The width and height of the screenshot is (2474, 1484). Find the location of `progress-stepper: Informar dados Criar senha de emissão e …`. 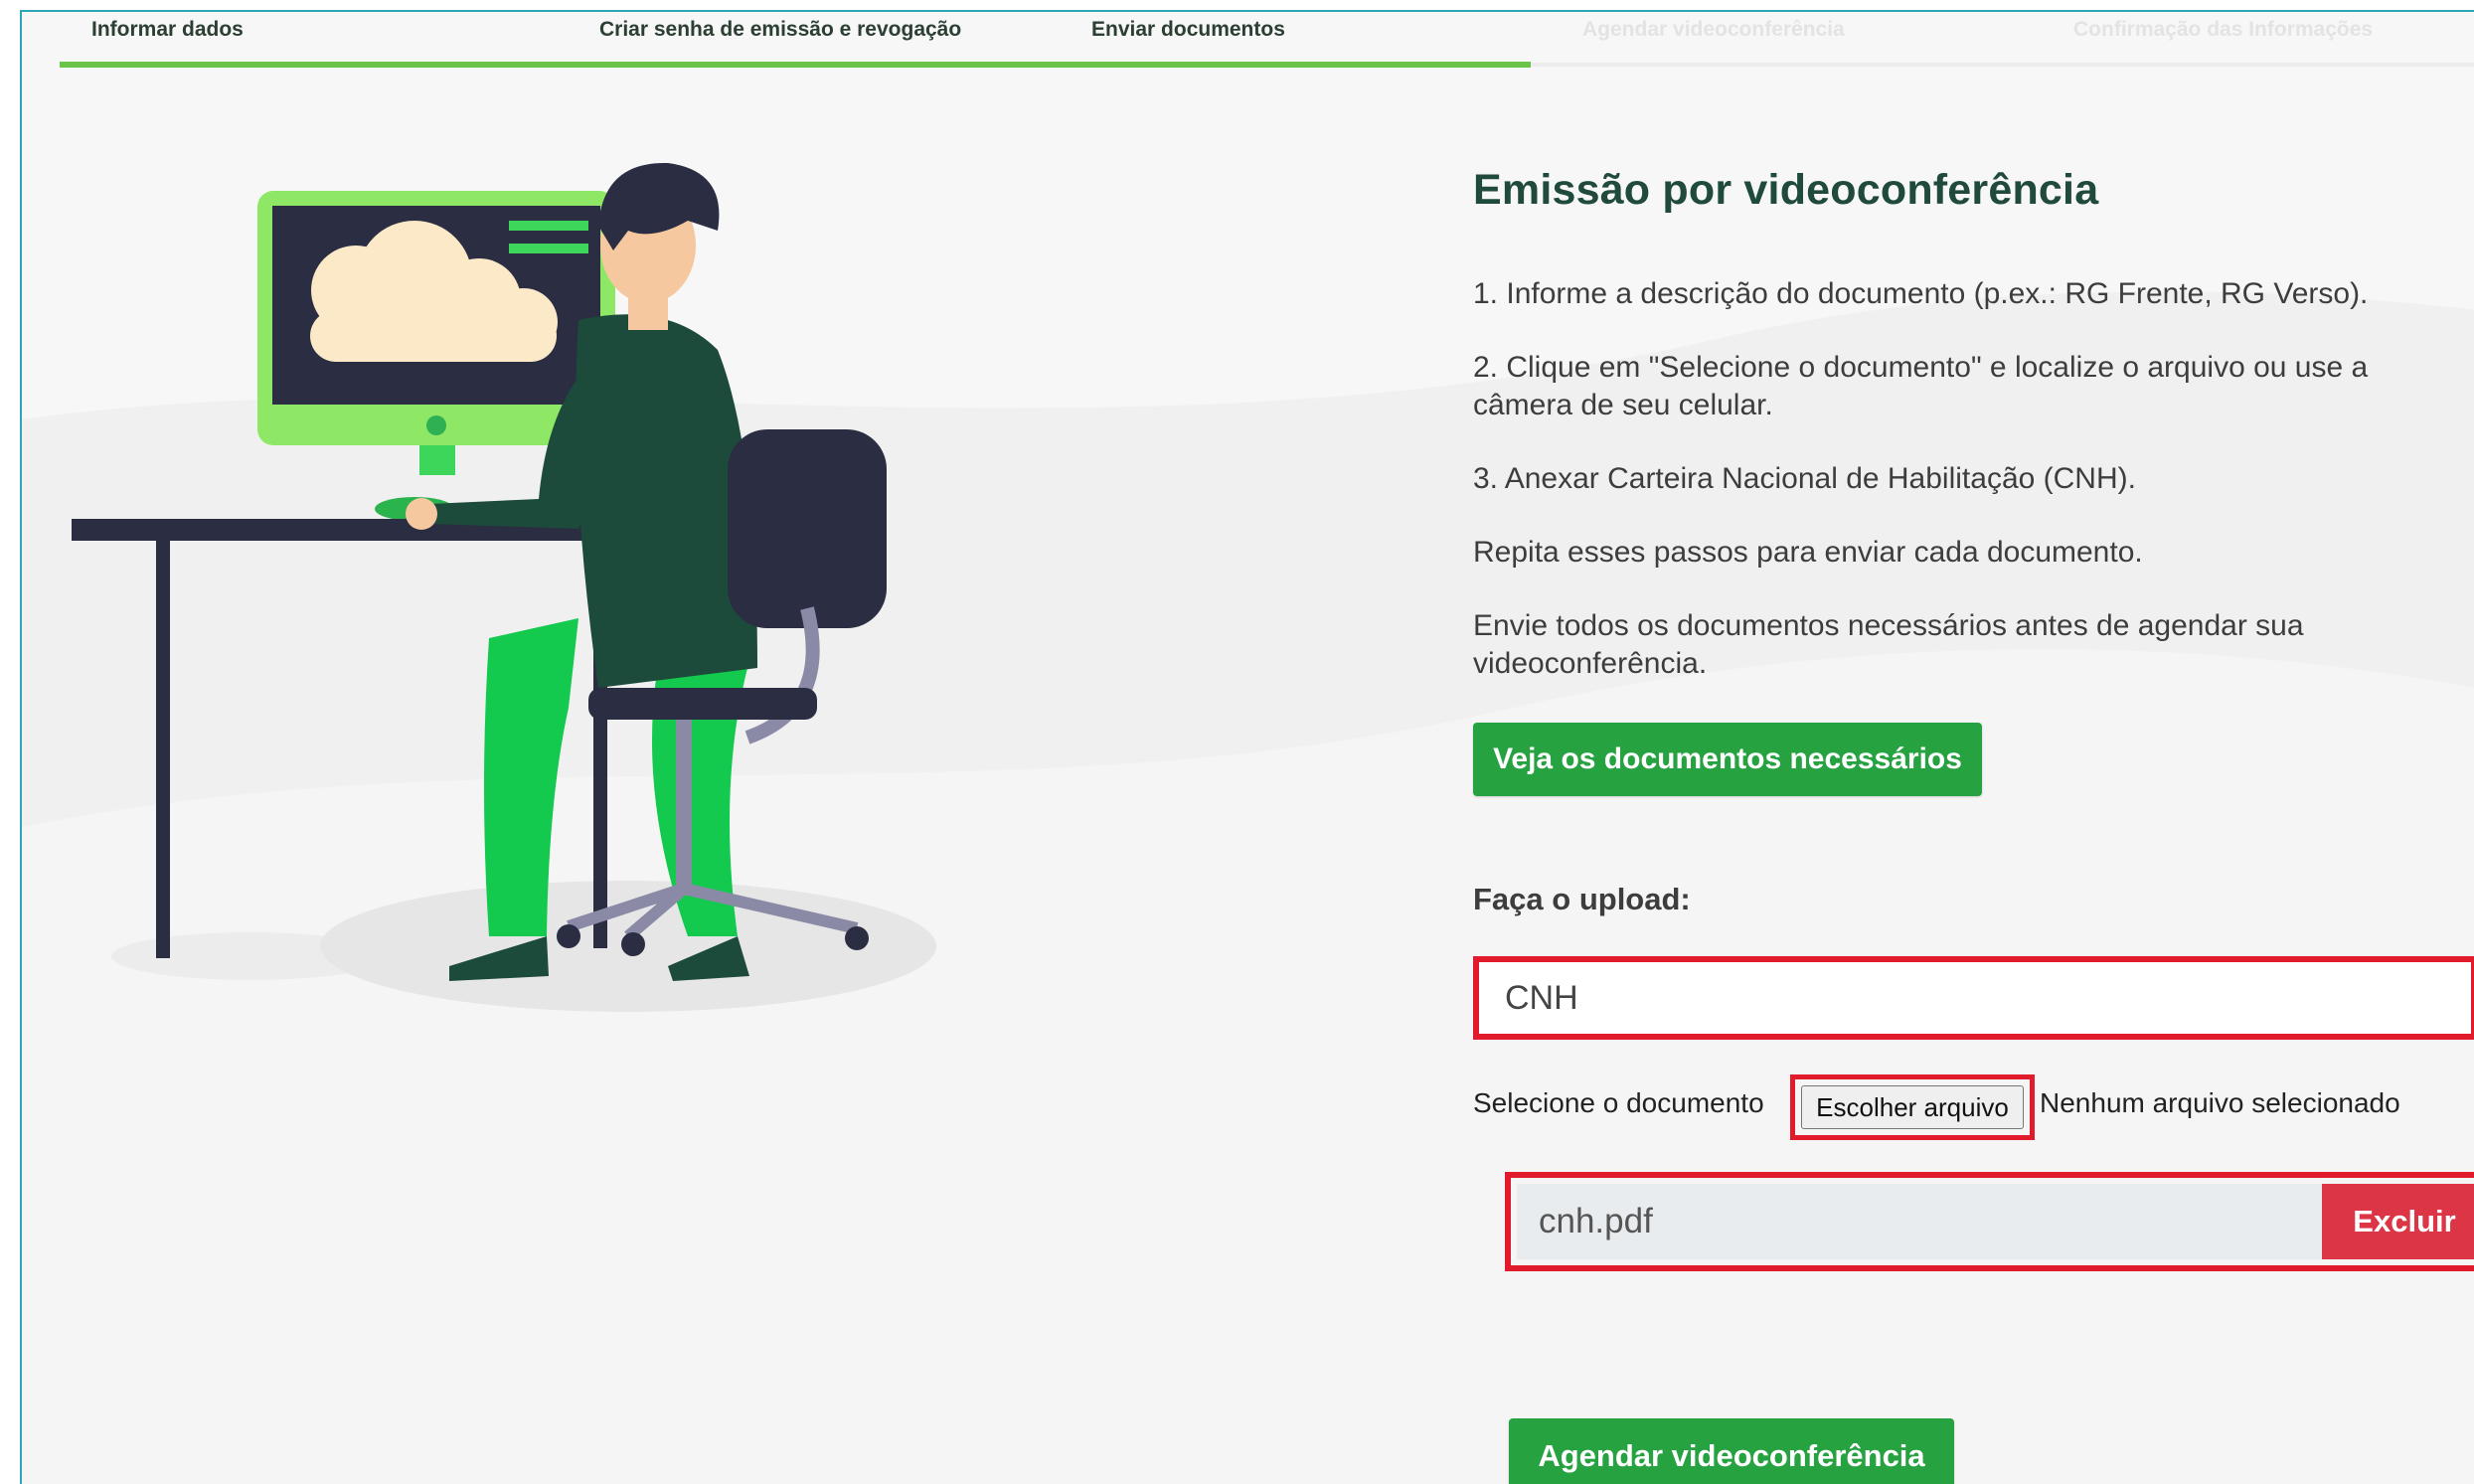

progress-stepper: Informar dados Criar senha de emissão e … is located at coordinates (1267, 40).